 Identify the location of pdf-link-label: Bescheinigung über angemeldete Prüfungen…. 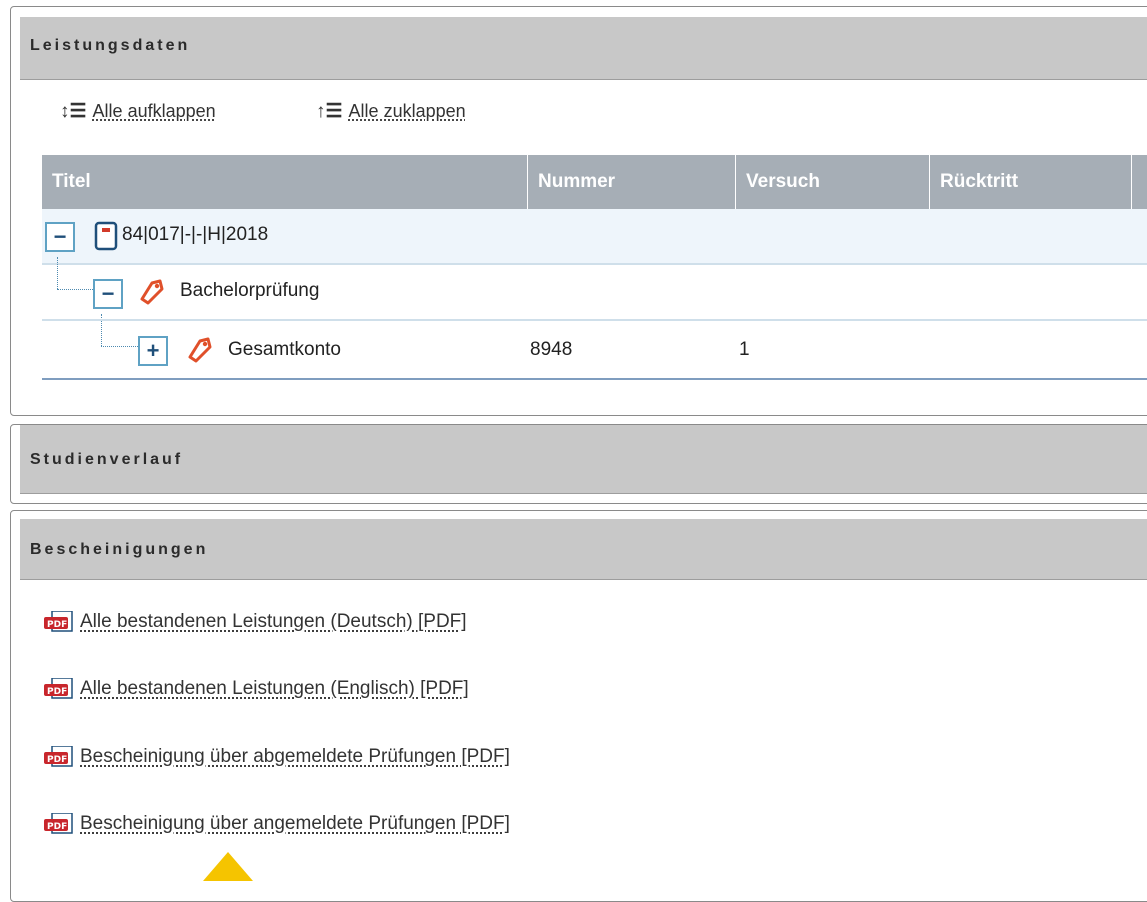
(295, 823).